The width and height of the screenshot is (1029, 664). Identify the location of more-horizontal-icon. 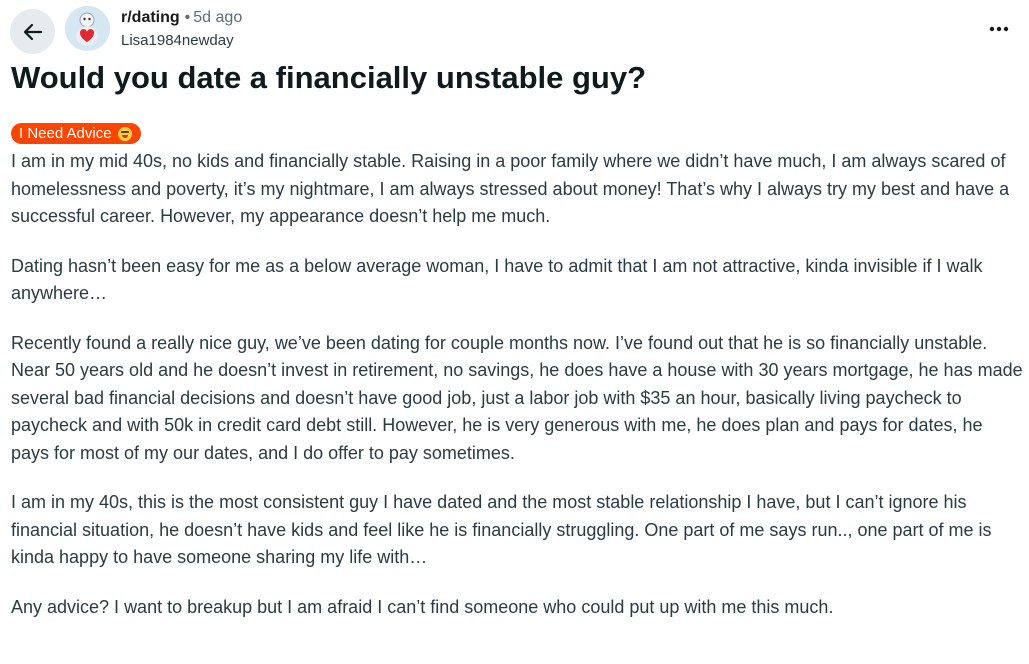
(999, 29).